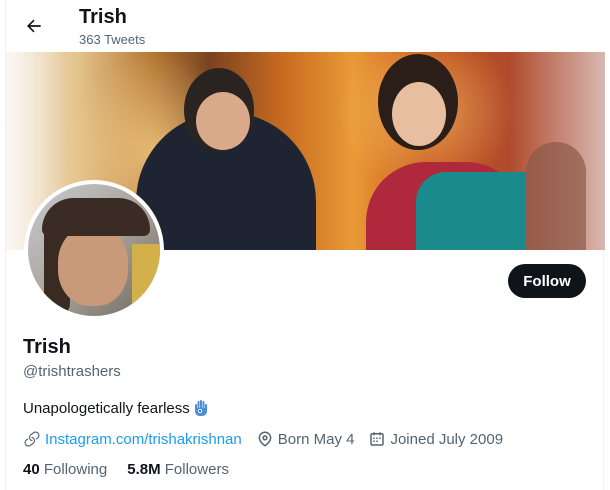  I want to click on profile-header-bar: Trish 363 Tweets, so click(305, 26).